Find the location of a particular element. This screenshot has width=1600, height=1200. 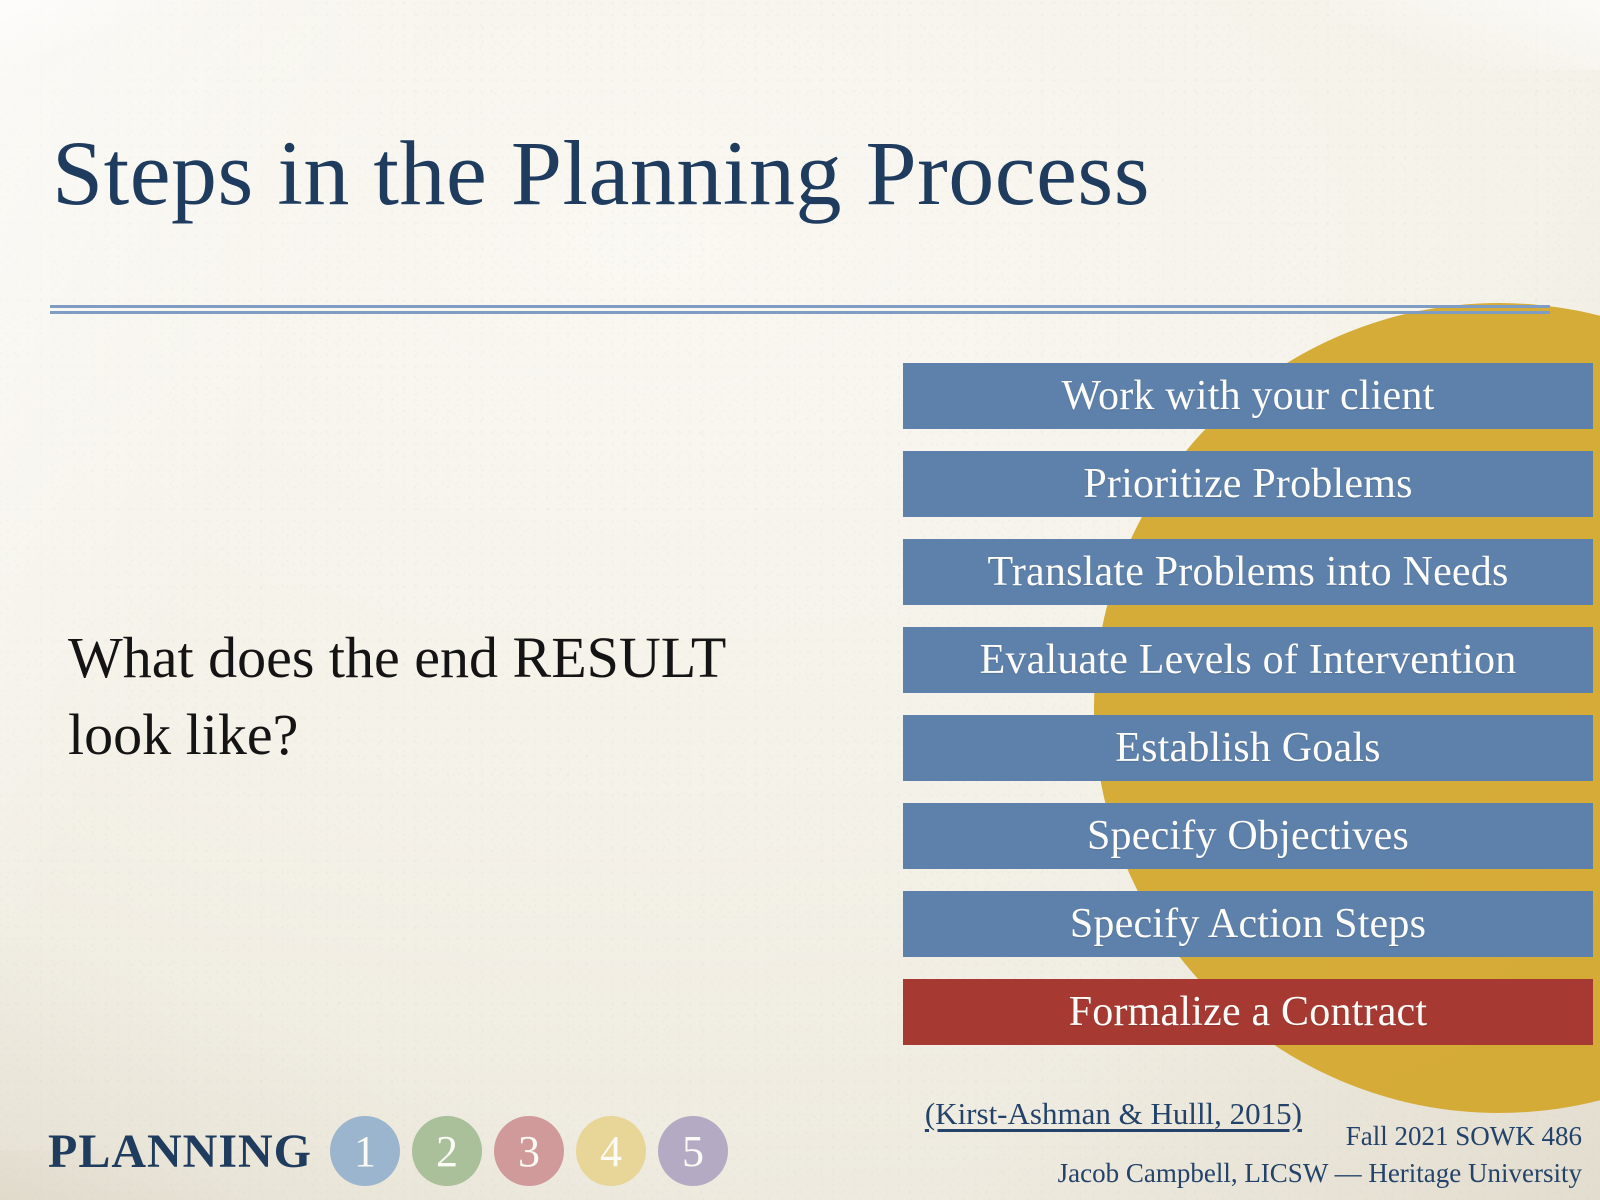

divider-line-lower is located at coordinates (800, 312).